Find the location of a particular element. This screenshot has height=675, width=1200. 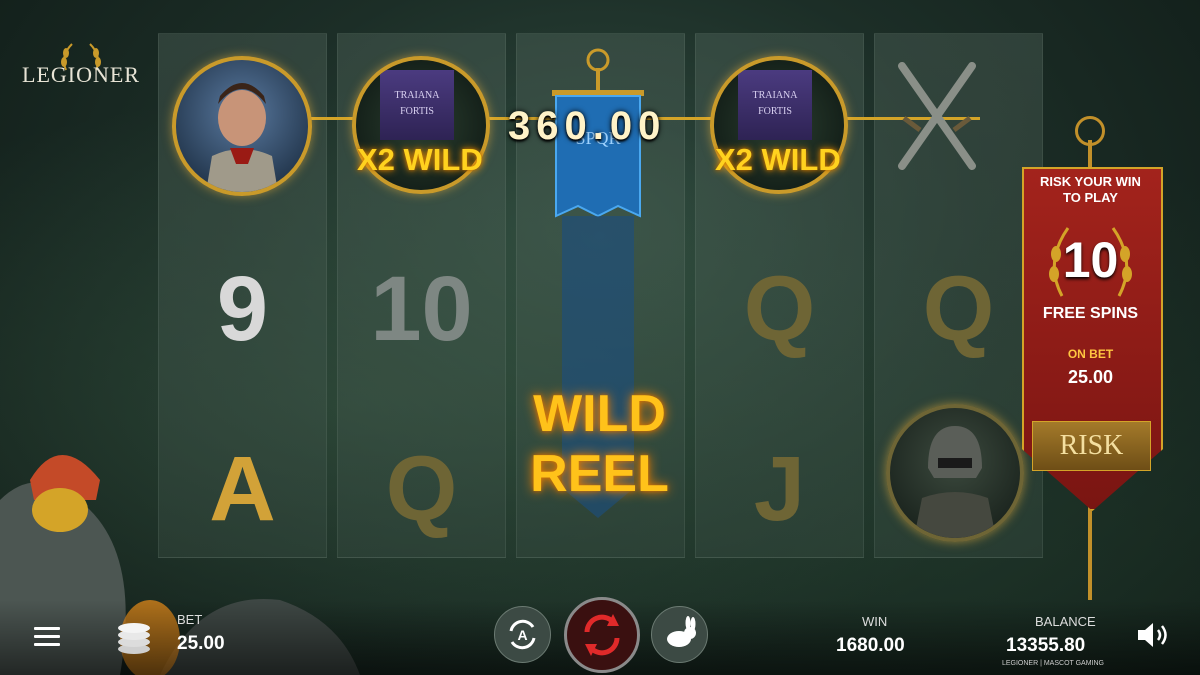

reel-4-symbol-3: J is located at coordinates (779, 489).